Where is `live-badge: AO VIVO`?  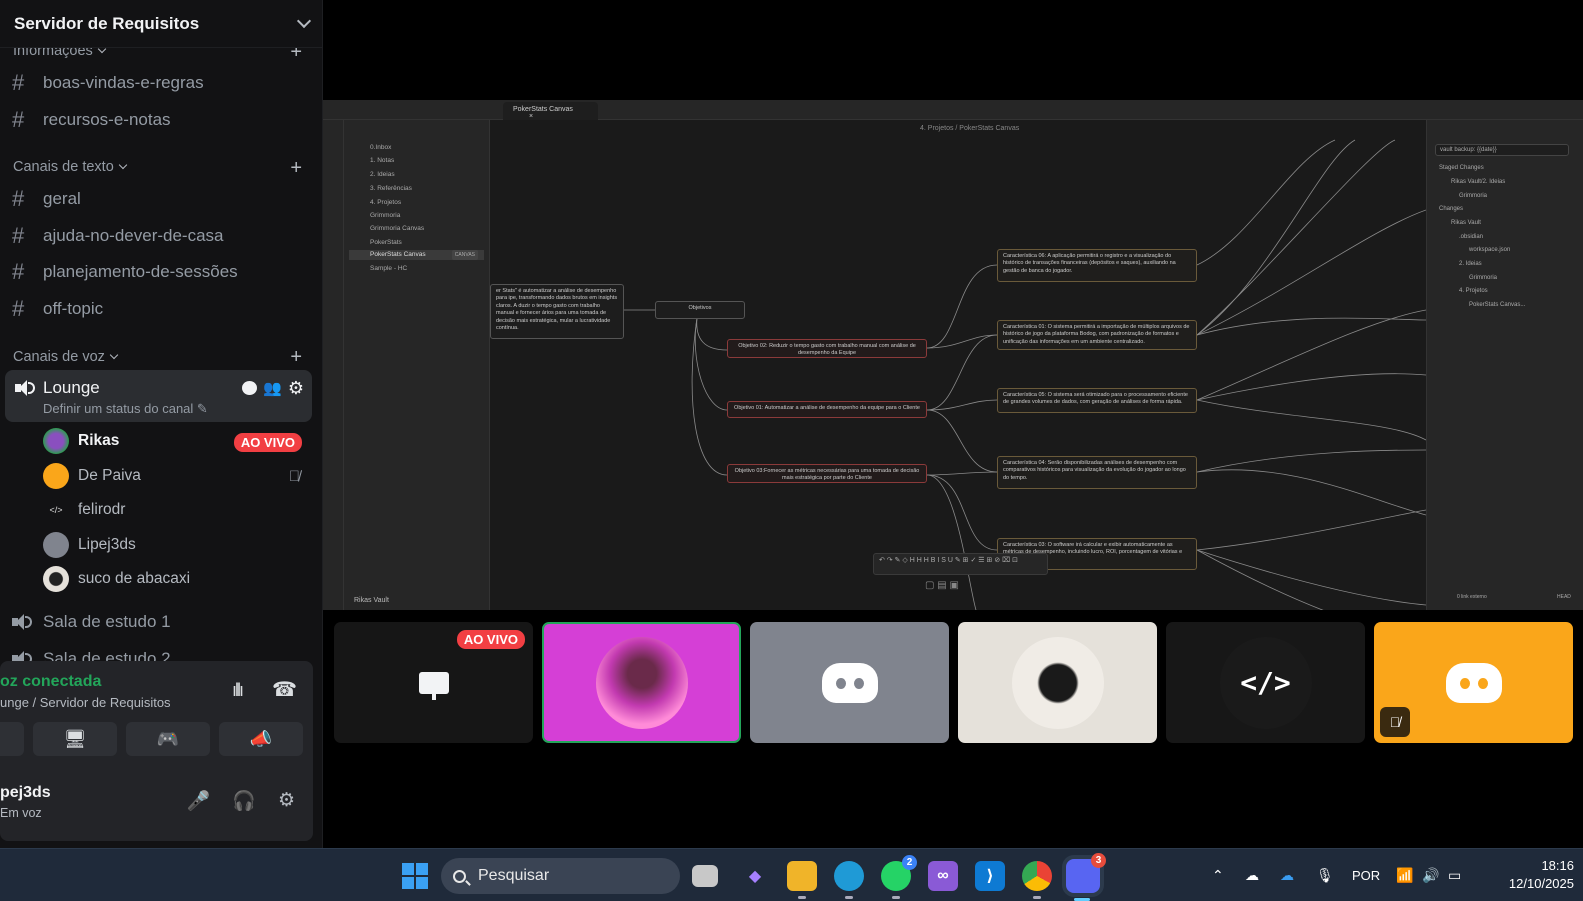 live-badge: AO VIVO is located at coordinates (267, 442).